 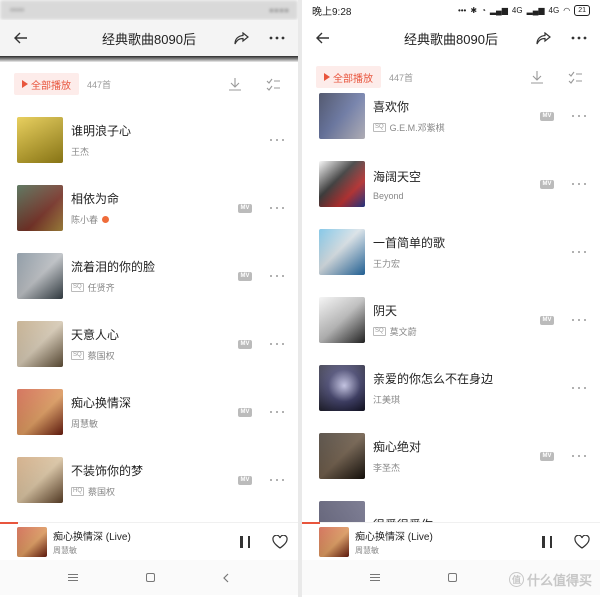 What do you see at coordinates (516, 579) in the screenshot?
I see `watermark-logo-icon: 值` at bounding box center [516, 579].